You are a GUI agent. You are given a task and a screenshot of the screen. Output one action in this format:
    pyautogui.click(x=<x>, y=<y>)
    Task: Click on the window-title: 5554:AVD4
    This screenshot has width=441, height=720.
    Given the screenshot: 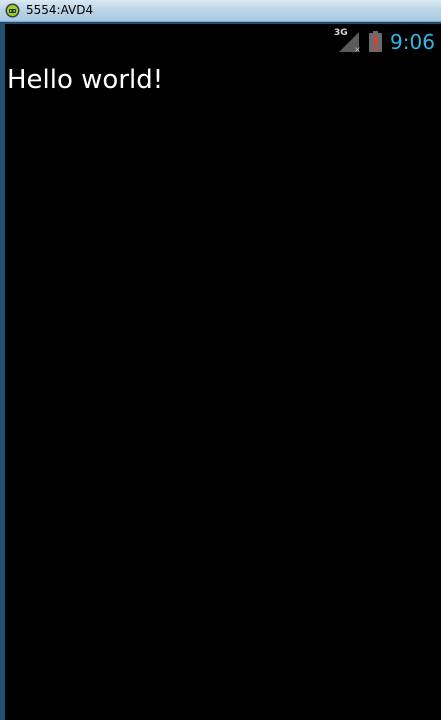 What is the action you would take?
    pyautogui.click(x=60, y=10)
    